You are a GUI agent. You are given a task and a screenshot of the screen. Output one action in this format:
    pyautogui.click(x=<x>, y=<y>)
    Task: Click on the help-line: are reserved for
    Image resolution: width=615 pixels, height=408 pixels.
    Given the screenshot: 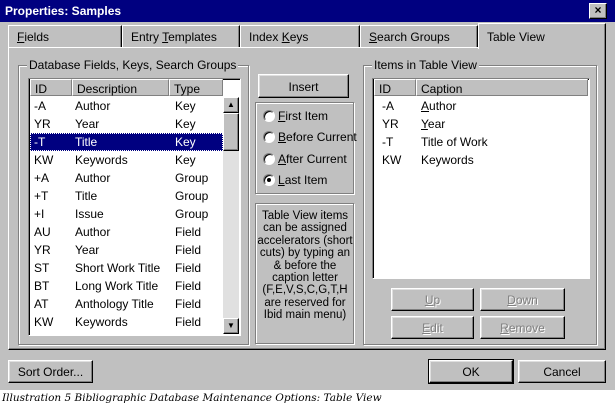 What is the action you would take?
    pyautogui.click(x=305, y=302)
    